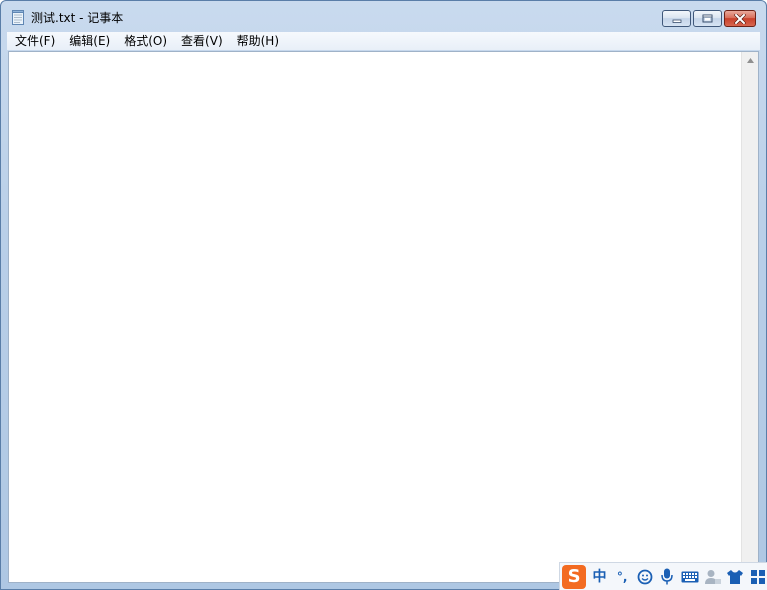  I want to click on ime-toolbar: S 中 °,, so click(663, 576).